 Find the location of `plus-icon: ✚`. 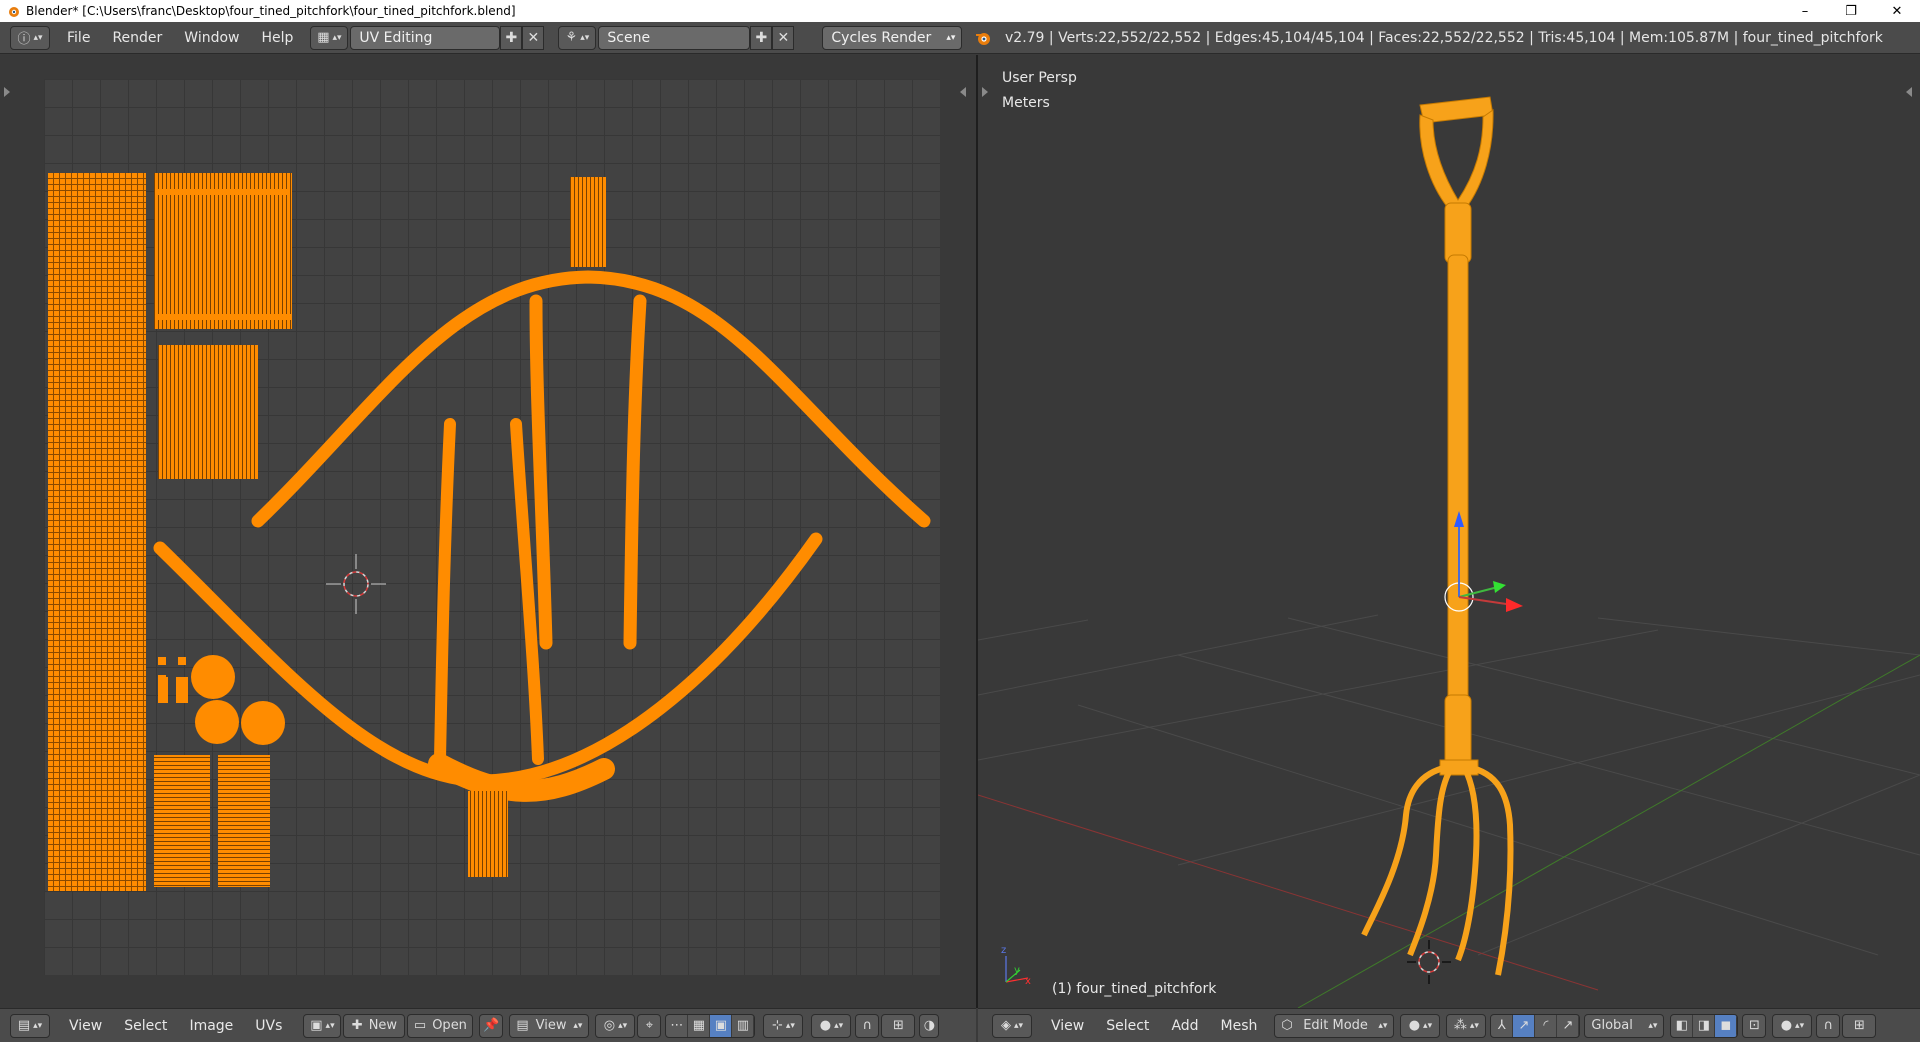

plus-icon: ✚ is located at coordinates (357, 1025).